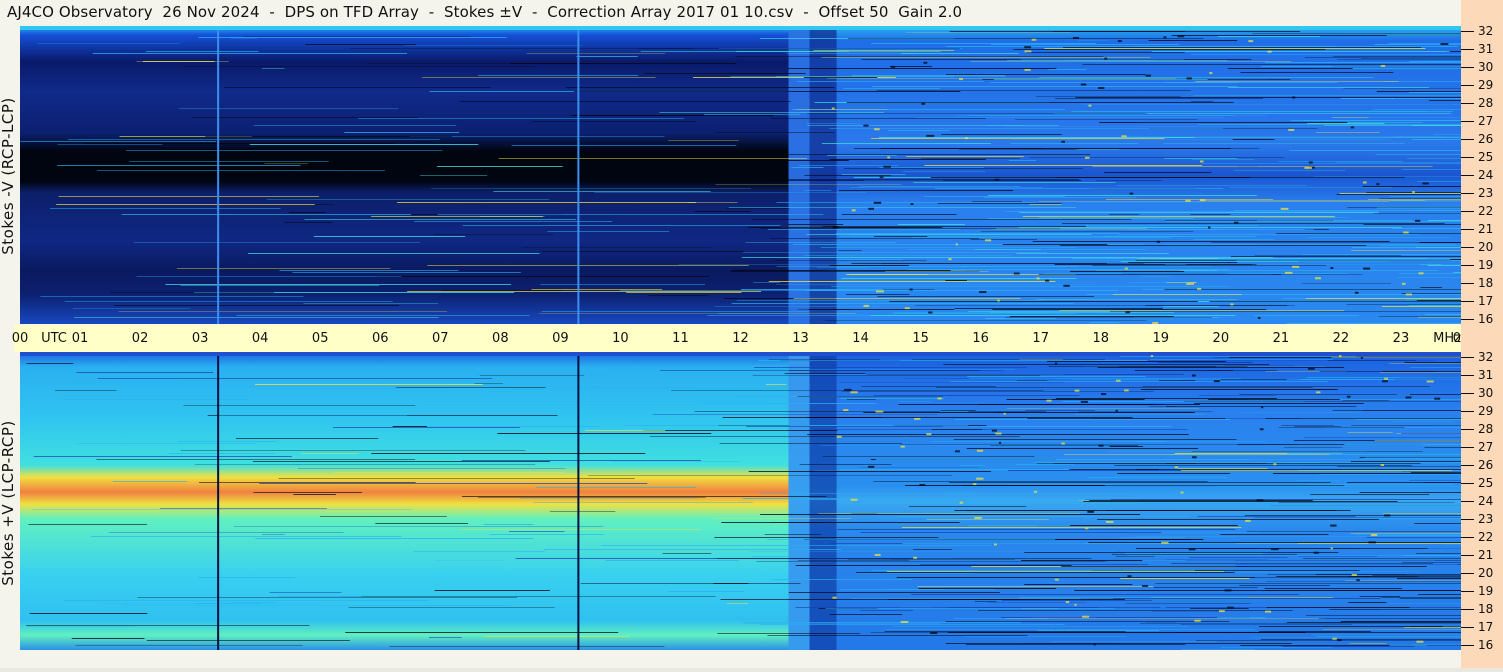  What do you see at coordinates (1486, 67) in the screenshot?
I see `freq-label-top: 30` at bounding box center [1486, 67].